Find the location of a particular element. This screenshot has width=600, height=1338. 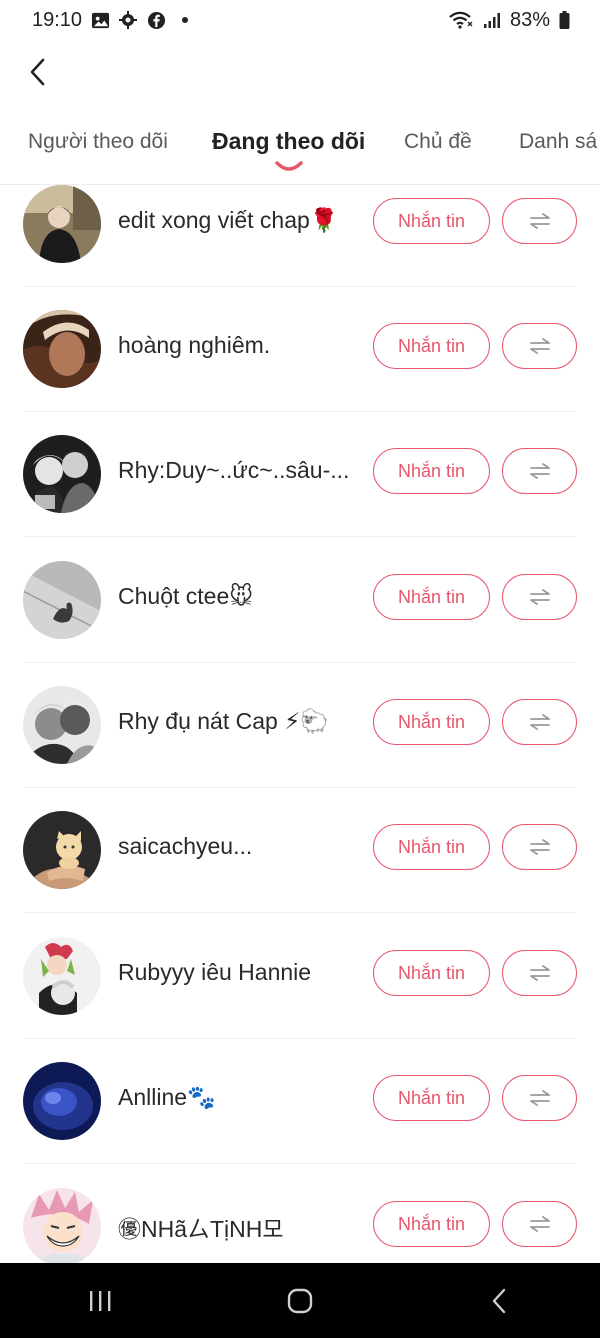

list-item: saicachyeu... Nhắn tin is located at coordinates (300, 850).